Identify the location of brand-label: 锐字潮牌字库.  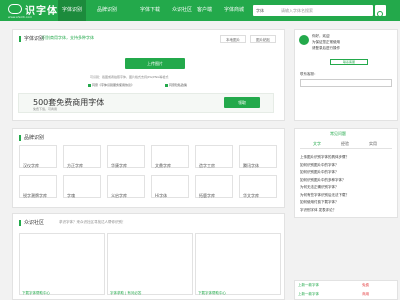
(35, 195).